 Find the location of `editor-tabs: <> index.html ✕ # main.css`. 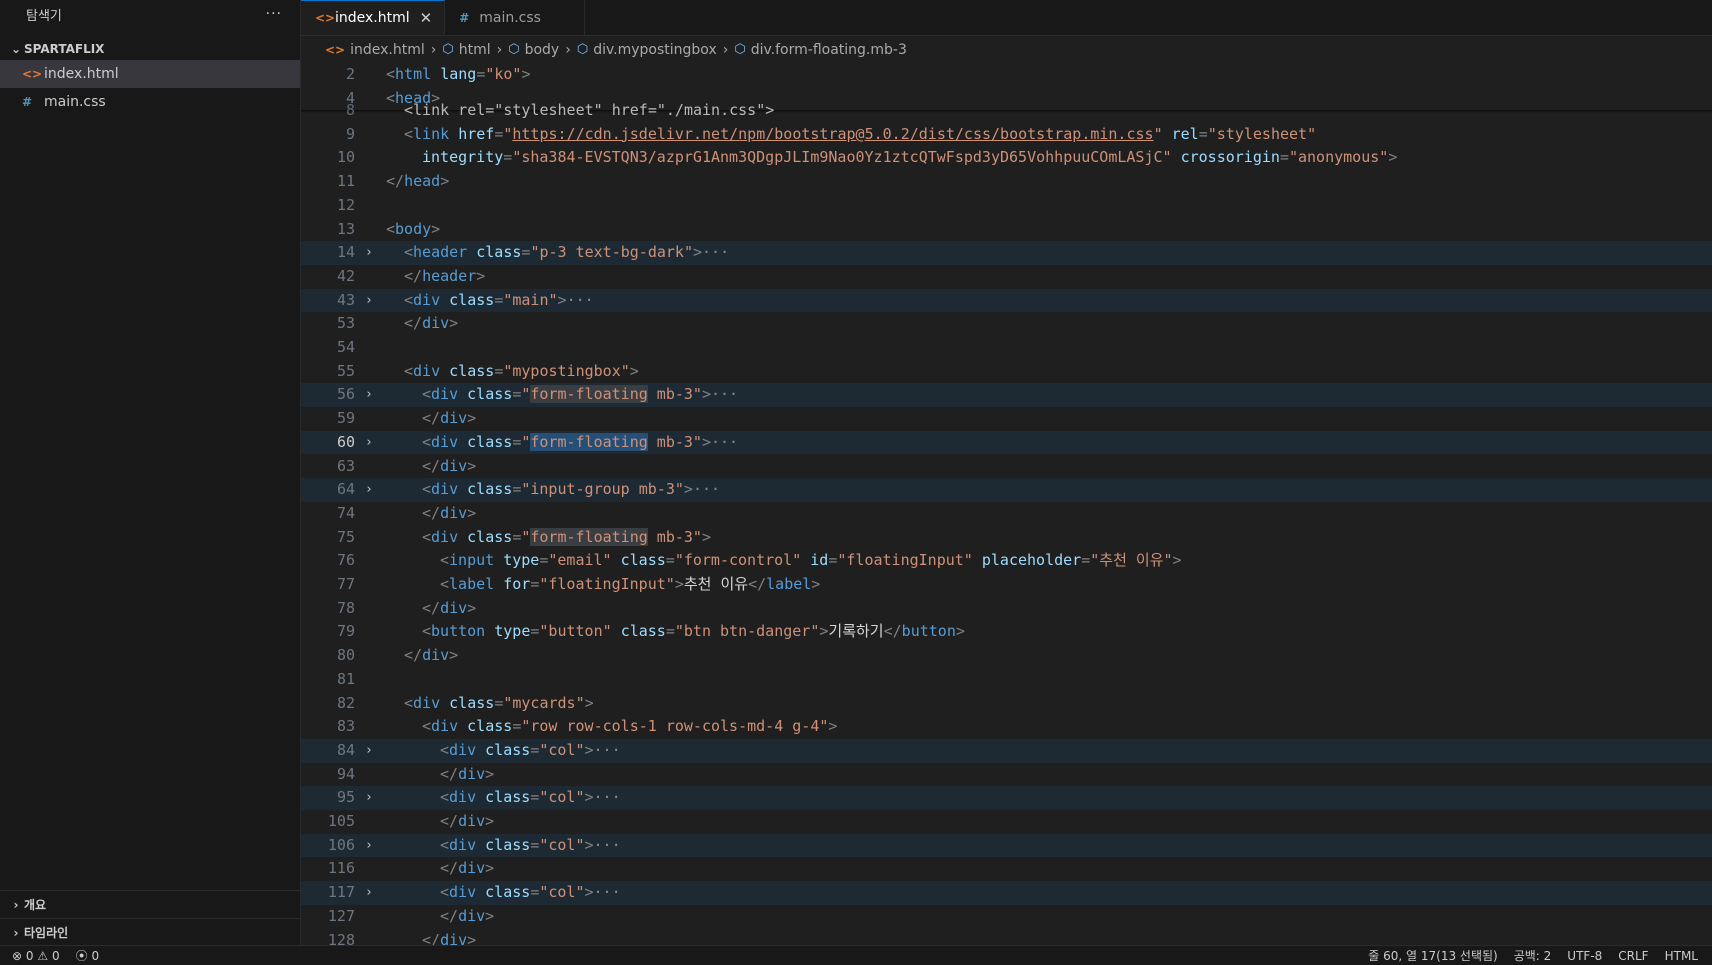

editor-tabs: <> index.html ✕ # main.css is located at coordinates (1006, 18).